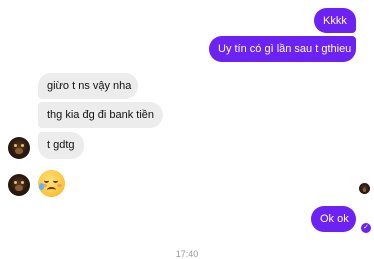 This screenshot has height=259, width=374. Describe the element at coordinates (364, 188) in the screenshot. I see `seen-avatar` at that location.